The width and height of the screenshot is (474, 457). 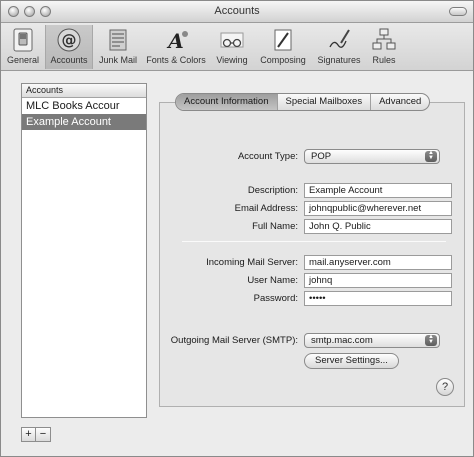 What do you see at coordinates (275, 226) in the screenshot?
I see `full-name-label: Full Name:` at bounding box center [275, 226].